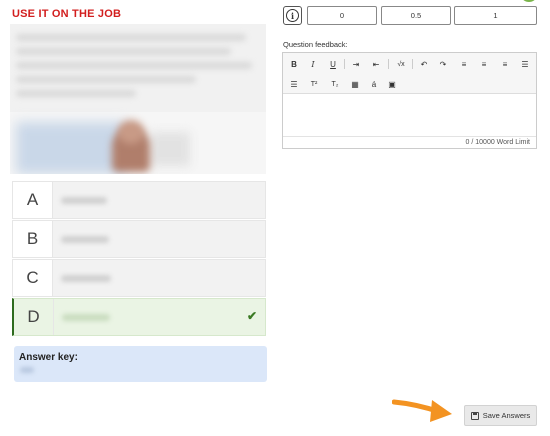 Image resolution: width=550 pixels, height=436 pixels. Describe the element at coordinates (422, 410) in the screenshot. I see `arrow-pointer-icon` at that location.